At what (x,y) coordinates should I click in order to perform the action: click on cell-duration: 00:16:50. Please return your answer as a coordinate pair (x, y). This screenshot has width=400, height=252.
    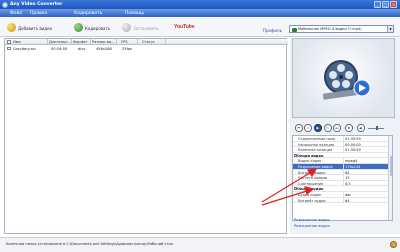
    Looking at the image, I should click on (59, 48).